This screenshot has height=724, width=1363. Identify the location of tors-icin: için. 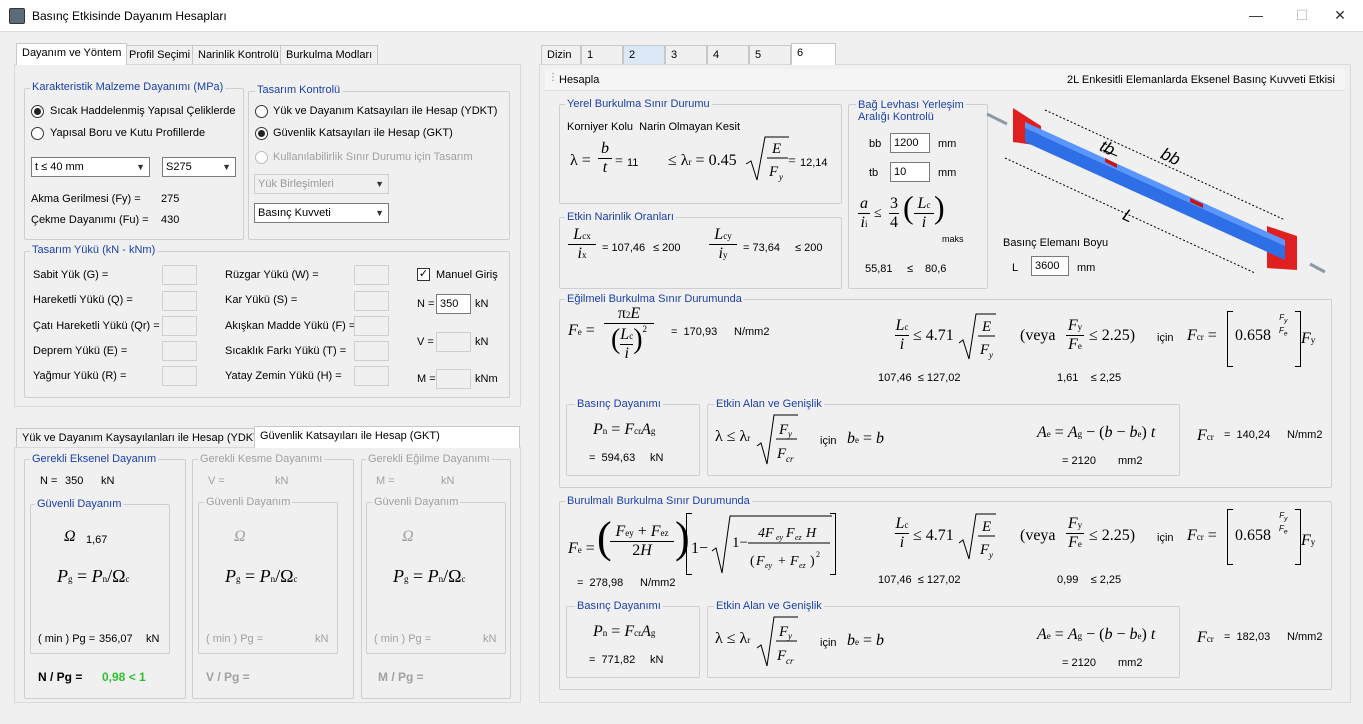
(1165, 538).